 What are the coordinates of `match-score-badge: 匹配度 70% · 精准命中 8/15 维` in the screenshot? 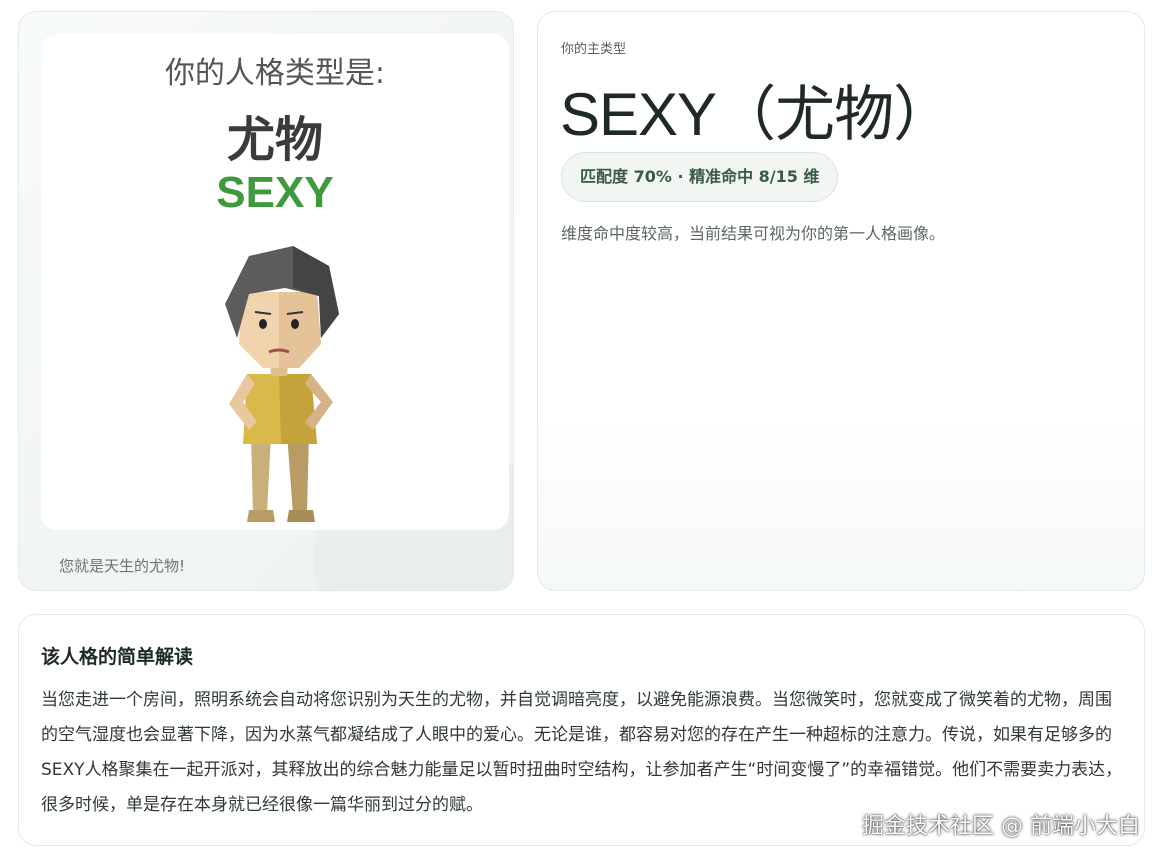 It's located at (700, 177).